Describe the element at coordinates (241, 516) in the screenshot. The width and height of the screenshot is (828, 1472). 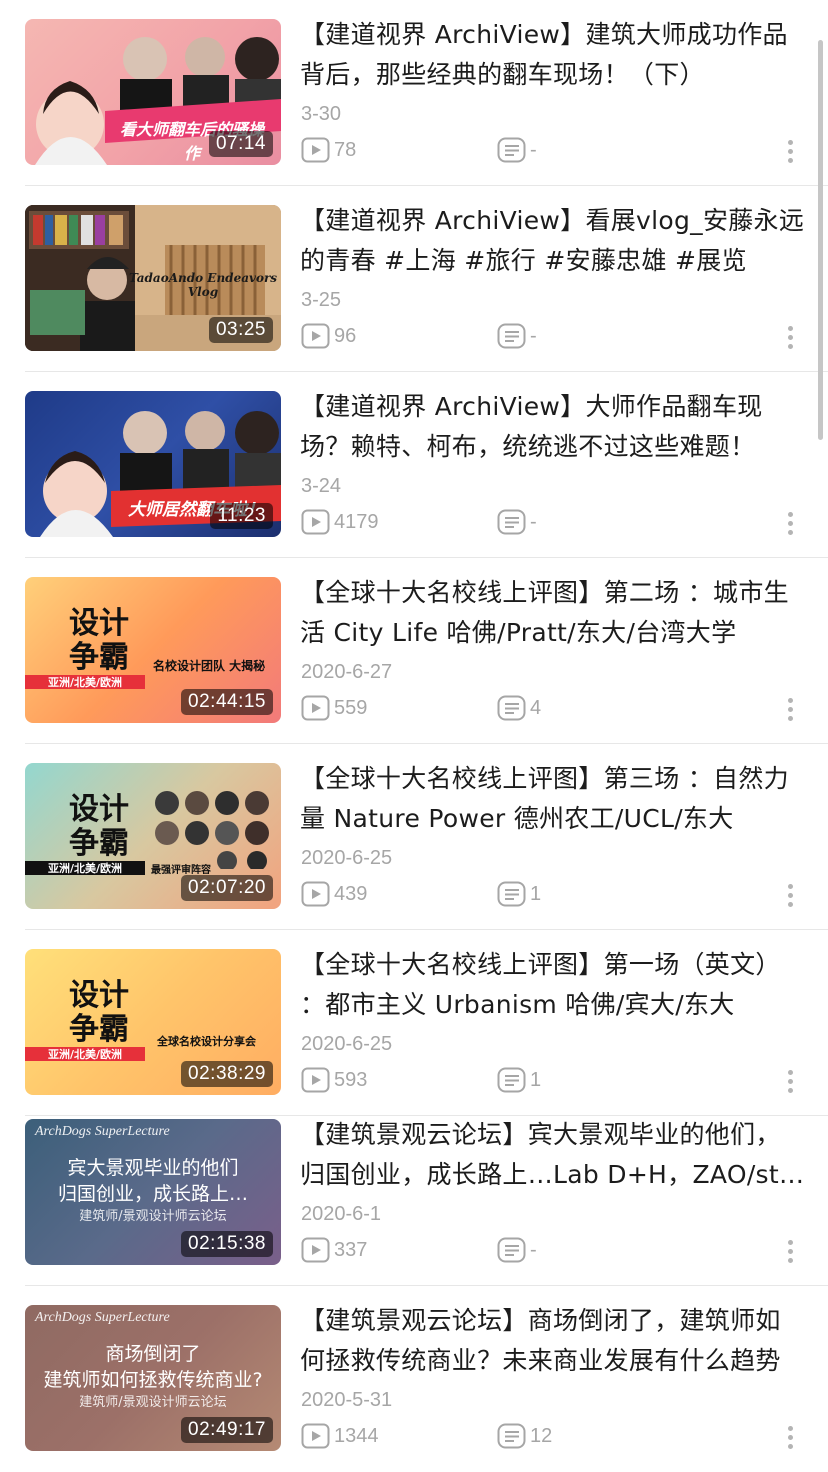
I see `video-duration: 11:23` at that location.